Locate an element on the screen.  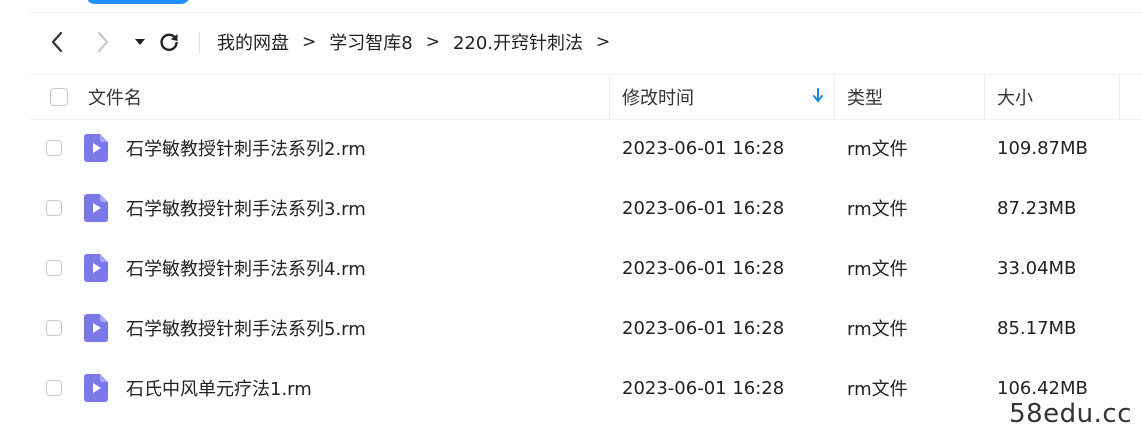
file-size: 87.23MB is located at coordinates (1037, 208).